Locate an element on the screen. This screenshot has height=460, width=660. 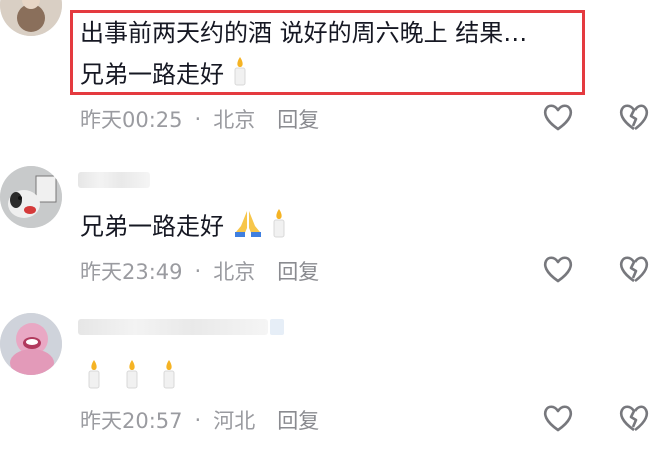
comment-meta: 昨天23:49 · 北京 回复 is located at coordinates (199, 271).